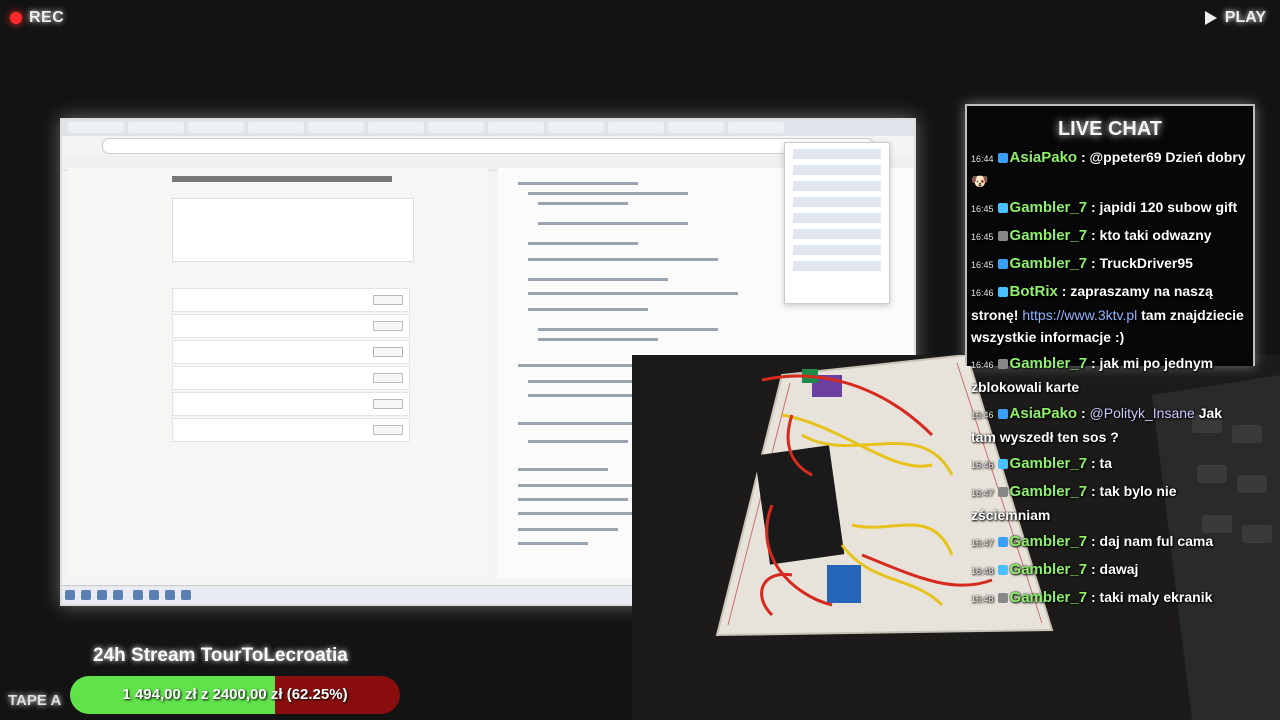  I want to click on chat-timestamp: 16:44, so click(982, 159).